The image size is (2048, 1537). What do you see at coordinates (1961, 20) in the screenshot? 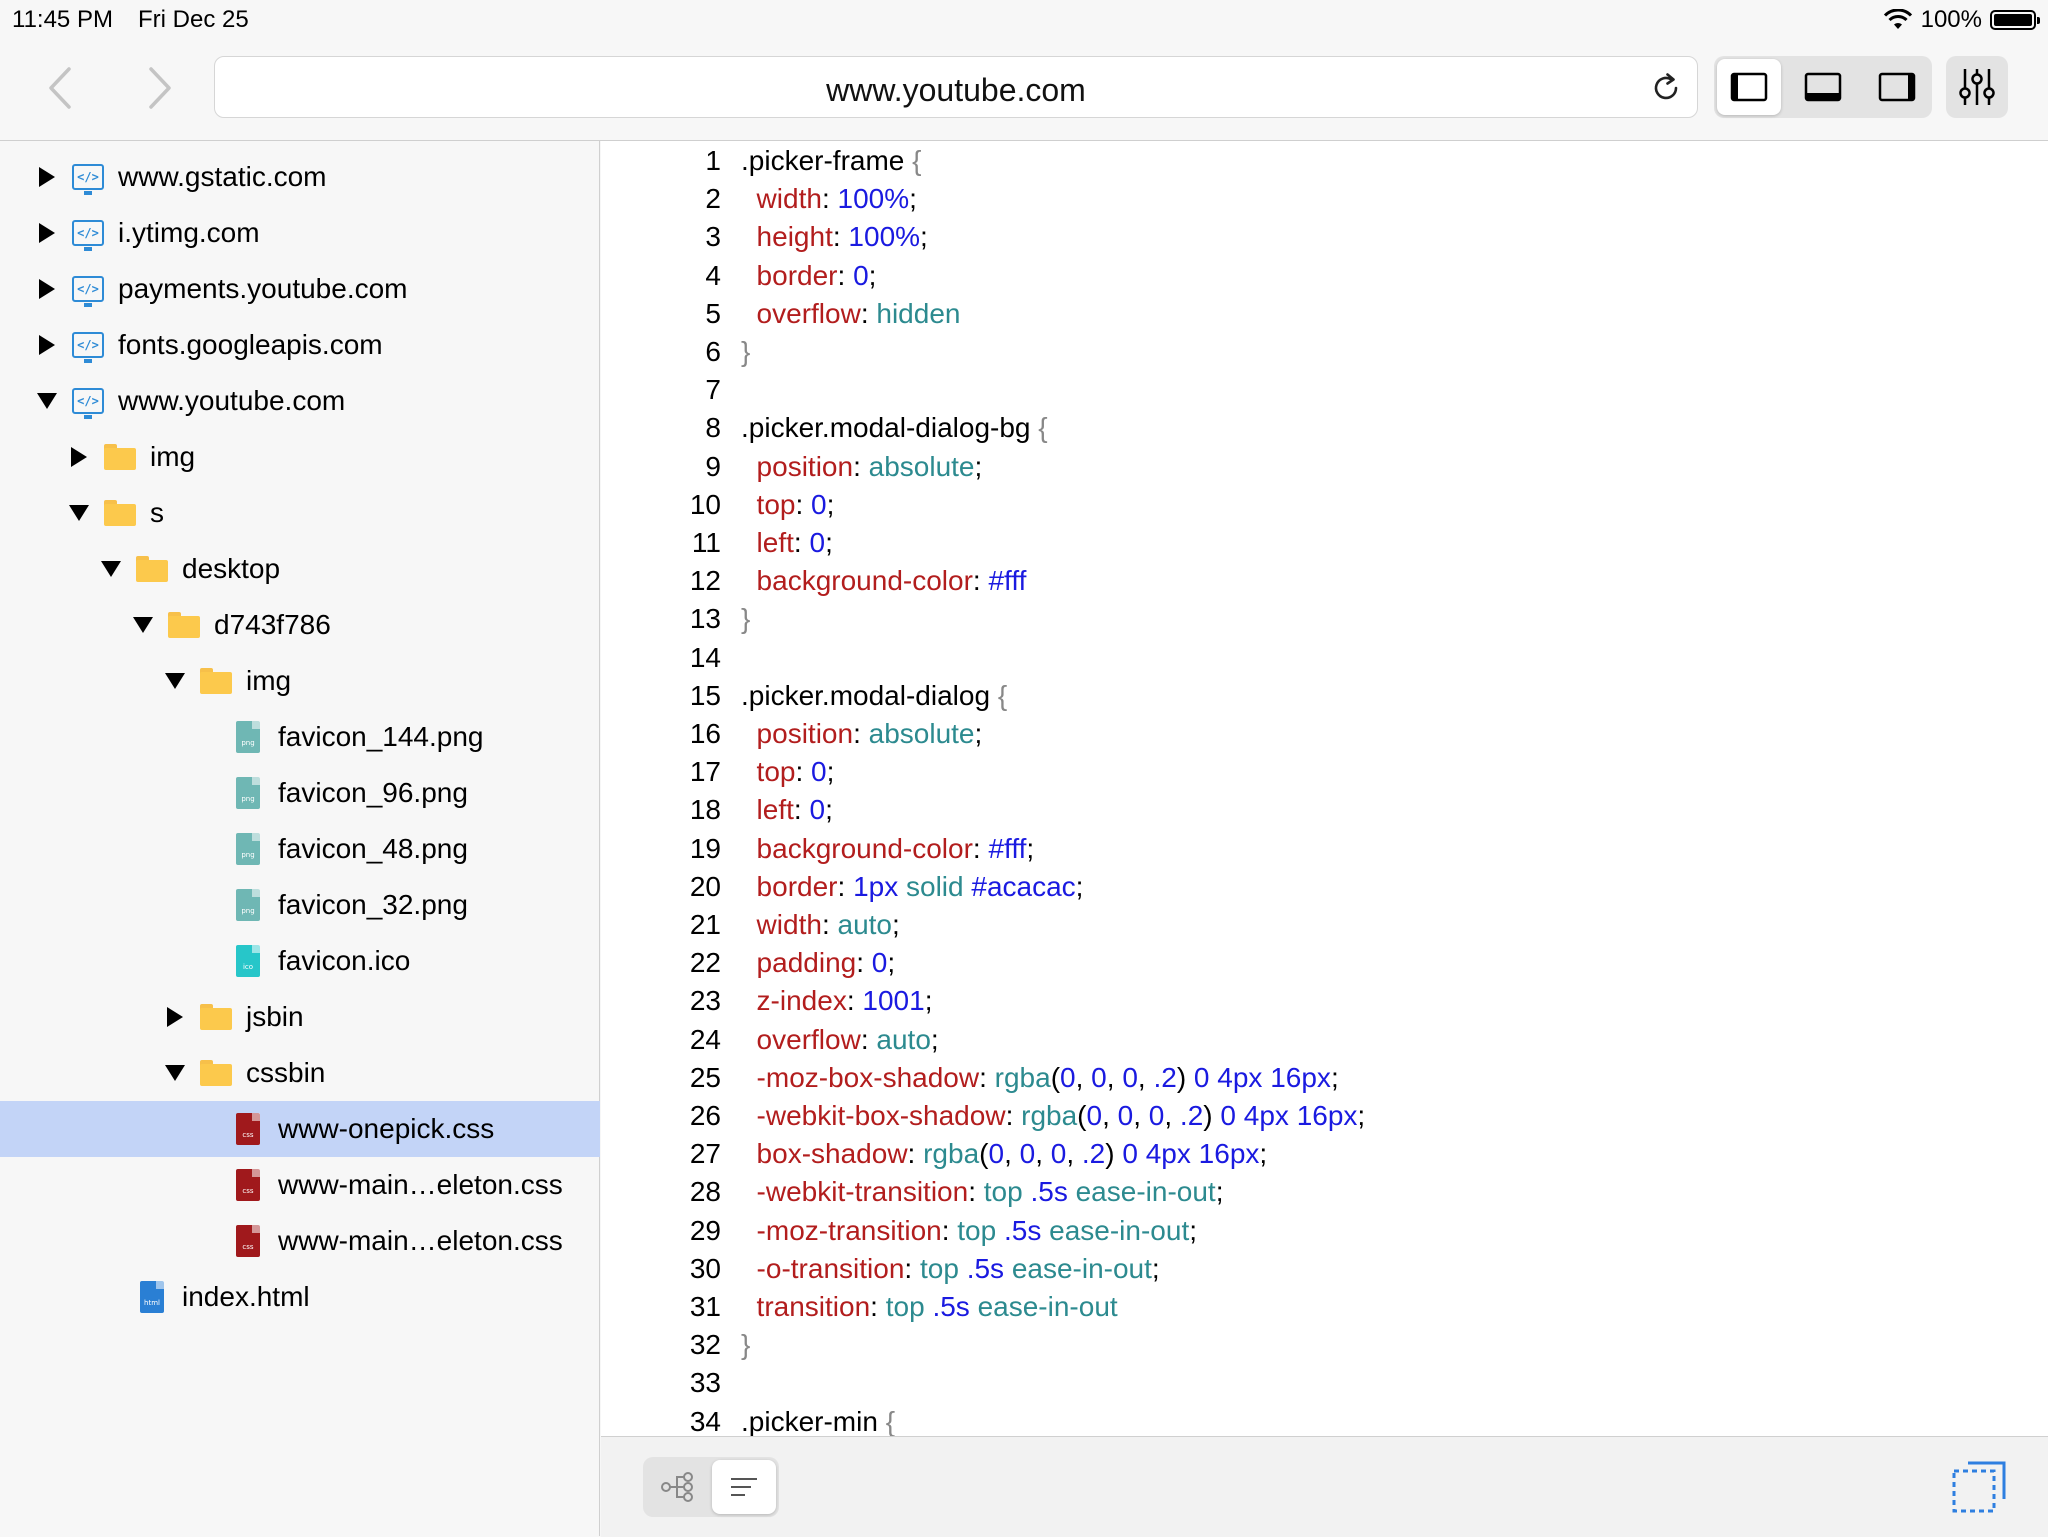
I see `status-right: 100%` at bounding box center [1961, 20].